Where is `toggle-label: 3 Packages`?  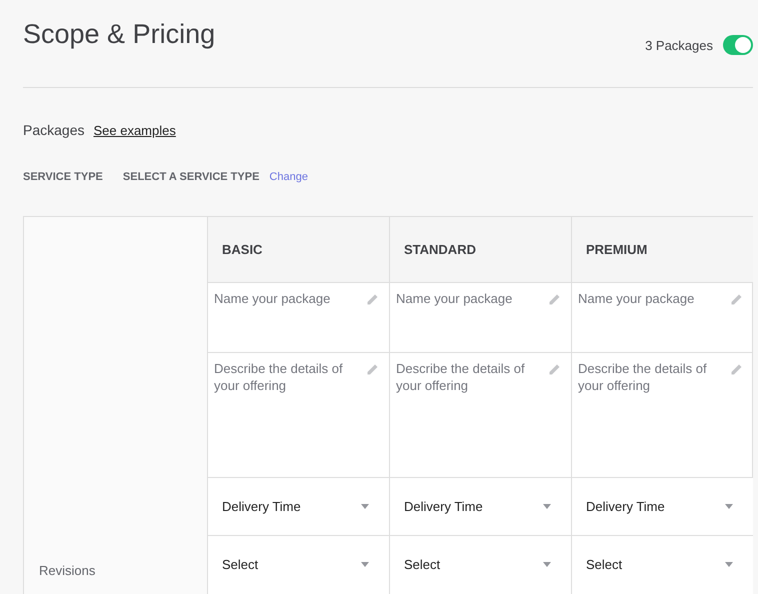
toggle-label: 3 Packages is located at coordinates (679, 45).